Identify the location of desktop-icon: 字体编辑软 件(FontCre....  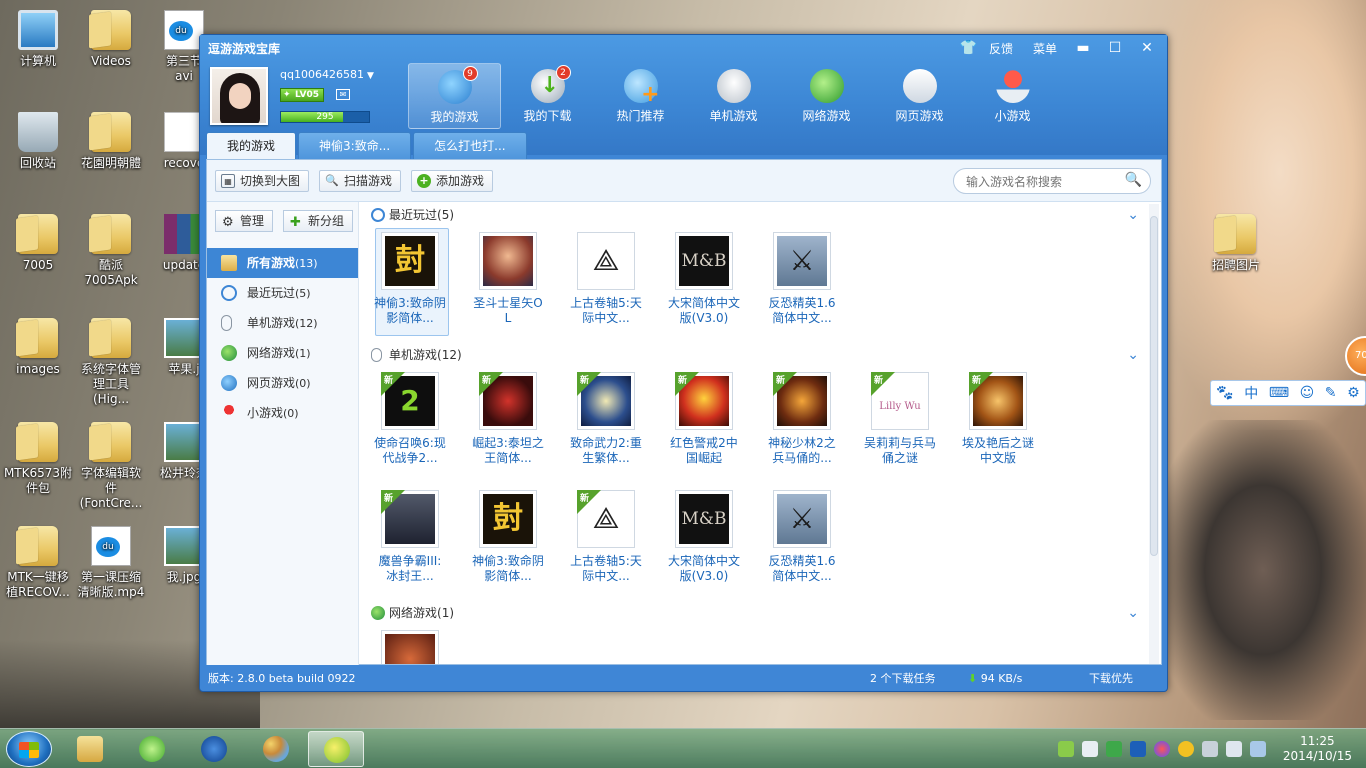
(111, 466).